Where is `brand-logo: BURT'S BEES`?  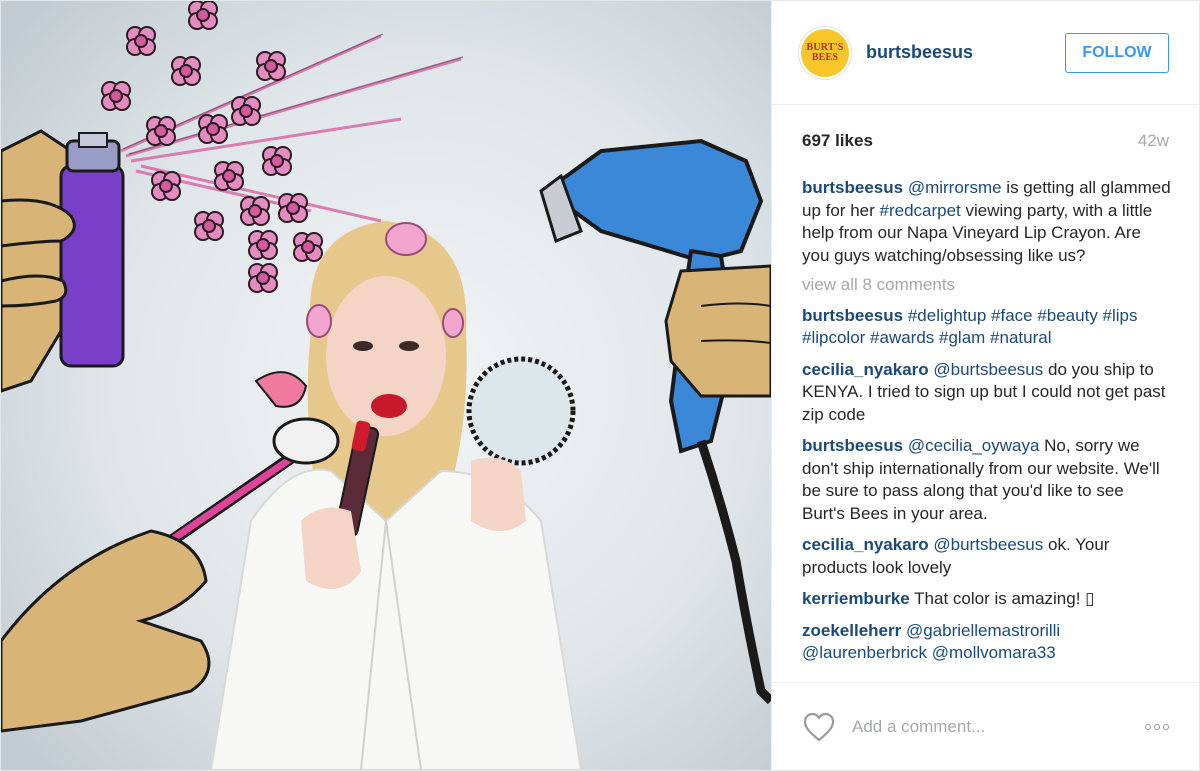
brand-logo: BURT'S BEES is located at coordinates (825, 52).